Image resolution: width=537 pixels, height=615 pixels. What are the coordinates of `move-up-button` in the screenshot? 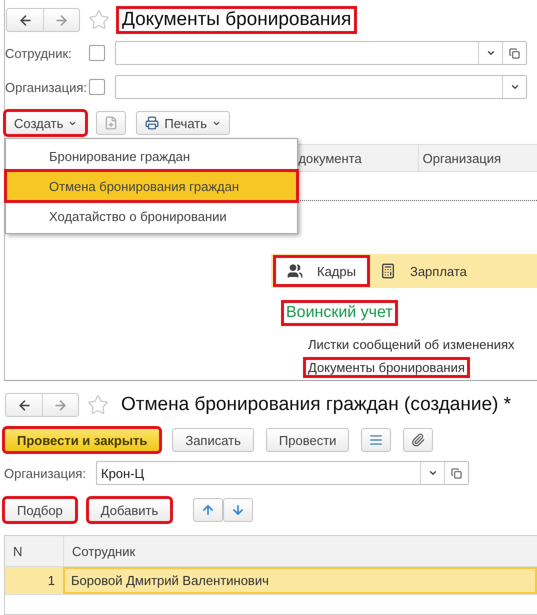 It's located at (208, 510).